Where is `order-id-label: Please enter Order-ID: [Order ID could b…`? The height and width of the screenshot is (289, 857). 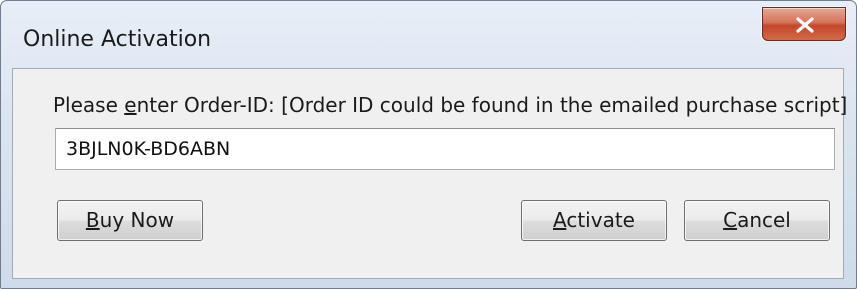
order-id-label: Please enter Order-ID: [Order ID could b… is located at coordinates (450, 105).